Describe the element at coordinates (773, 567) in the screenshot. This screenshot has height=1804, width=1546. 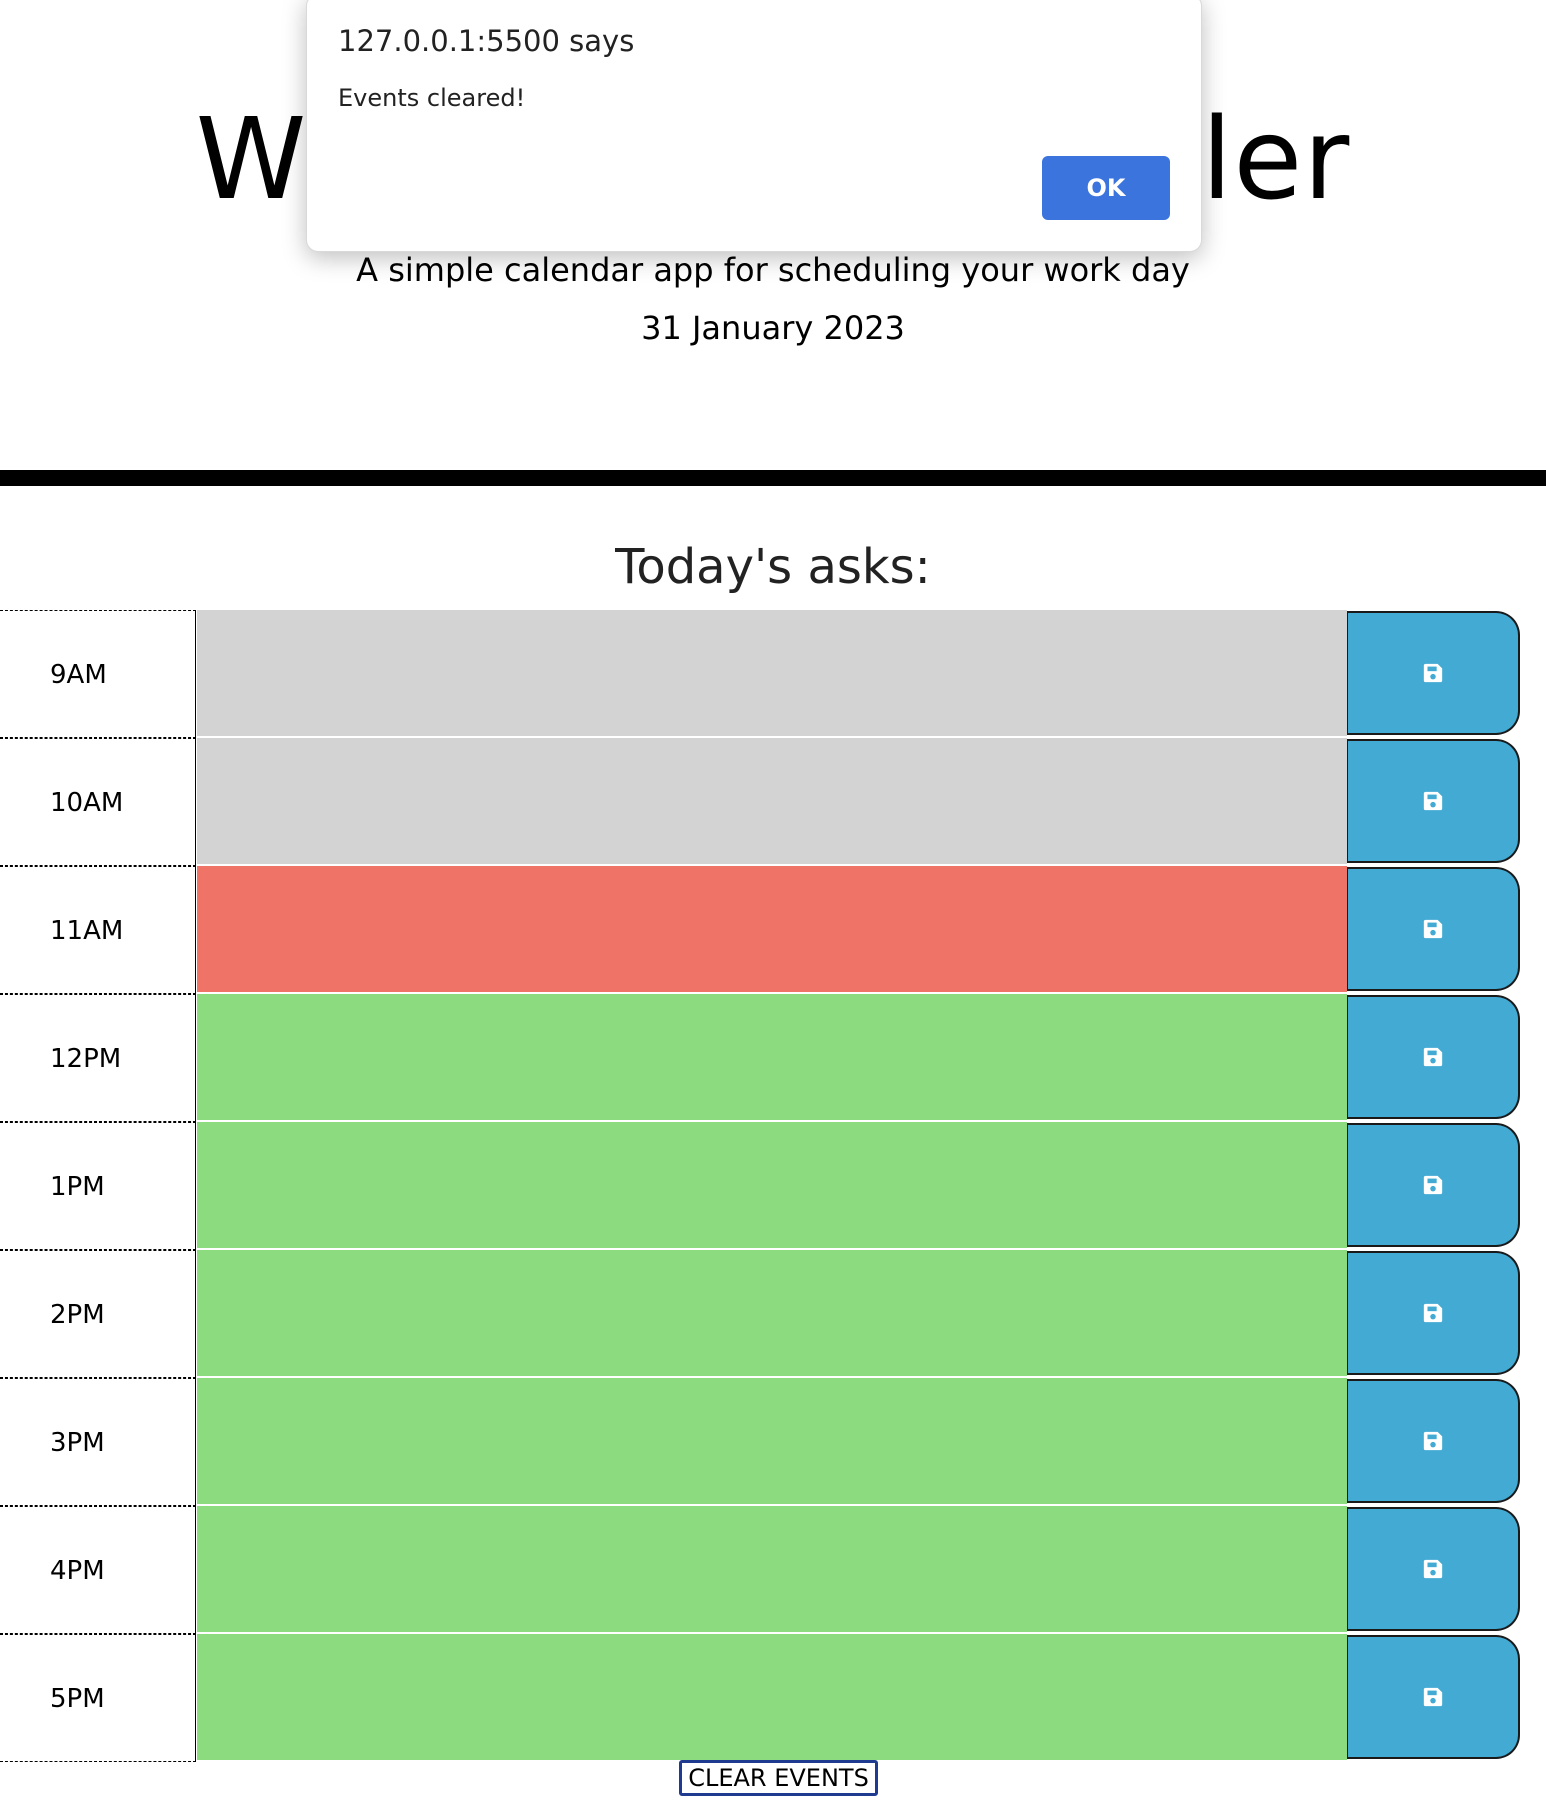
I see `tasks-heading: Today's asks:` at that location.